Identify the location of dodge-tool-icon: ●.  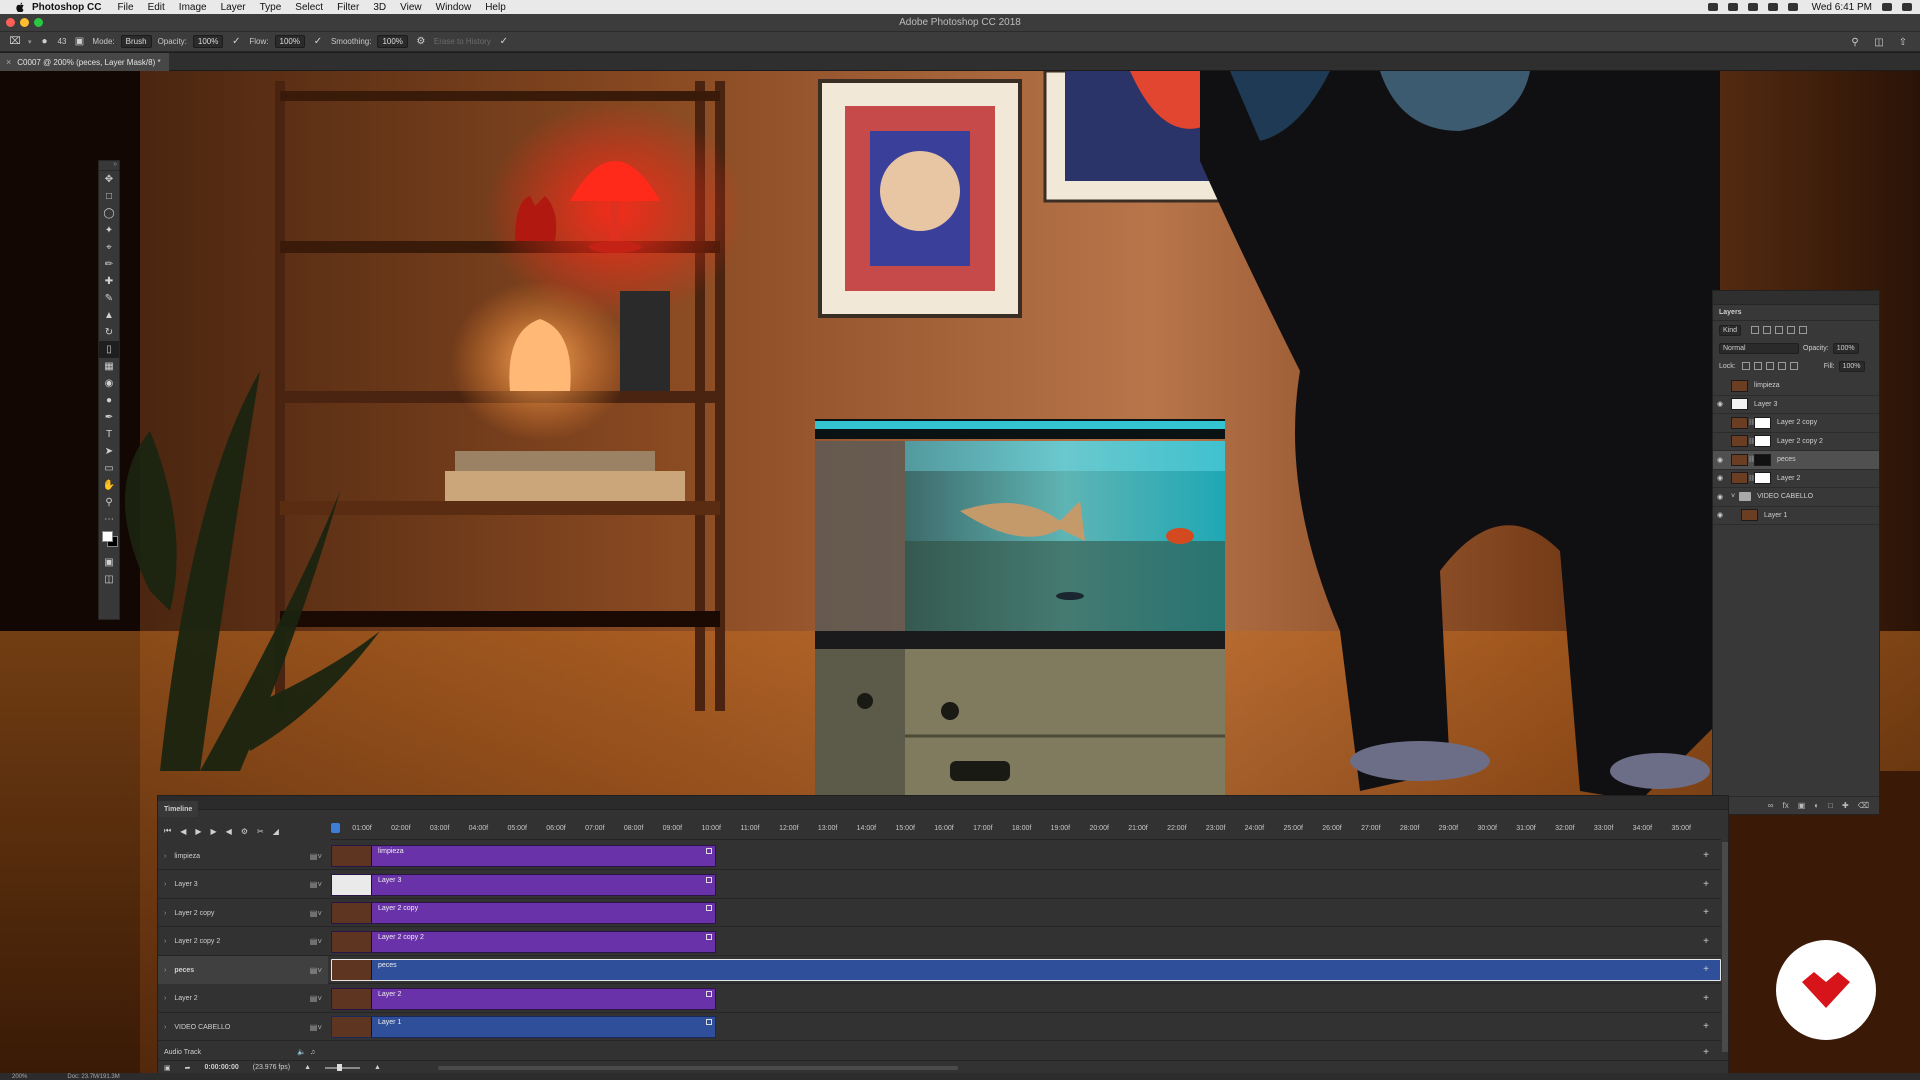
(109, 400).